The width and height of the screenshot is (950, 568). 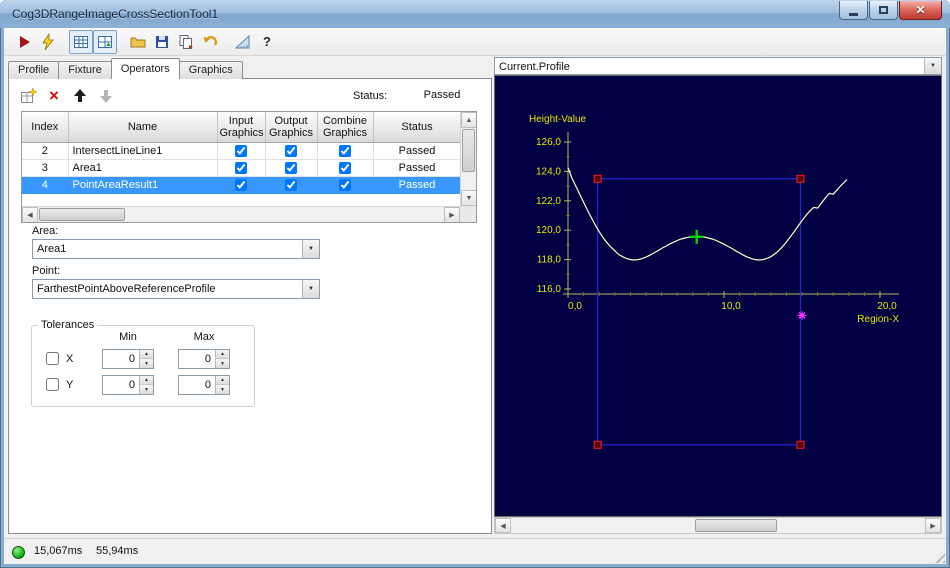 What do you see at coordinates (267, 42) in the screenshot?
I see `help-button: ?` at bounding box center [267, 42].